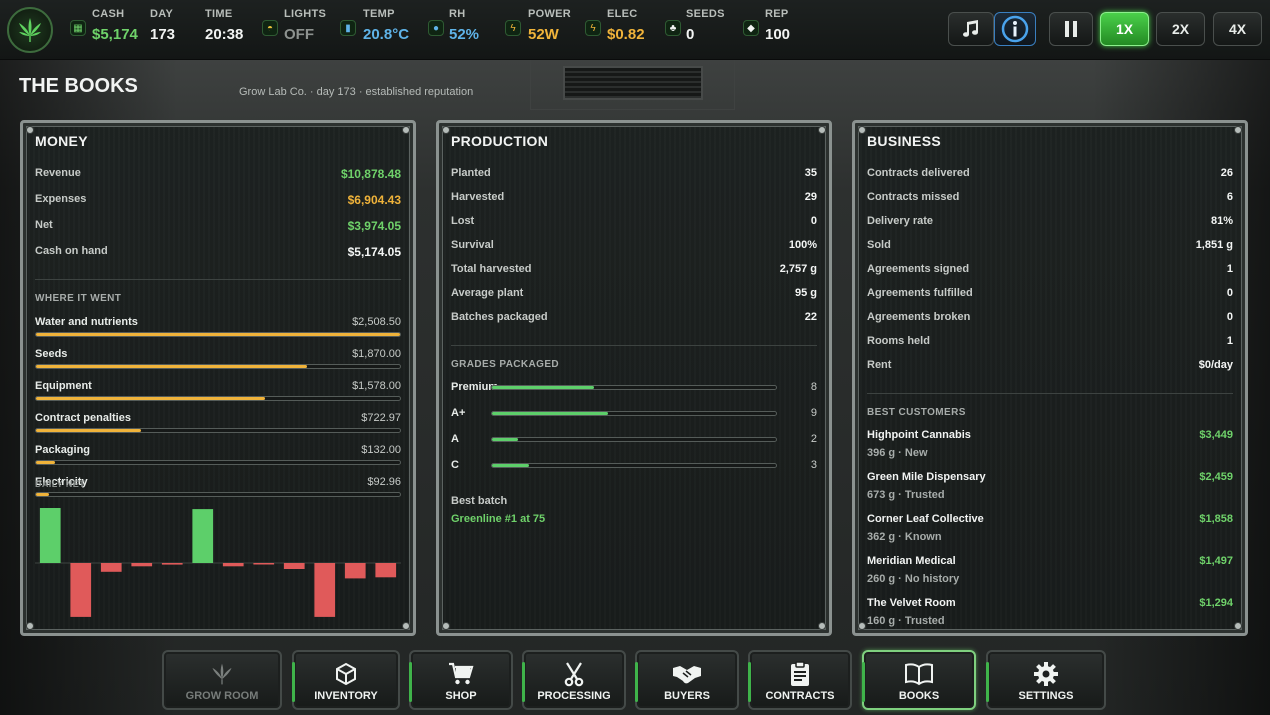 The width and height of the screenshot is (1270, 715). Describe the element at coordinates (270, 28) in the screenshot. I see `bulb-icon: ◓` at that location.